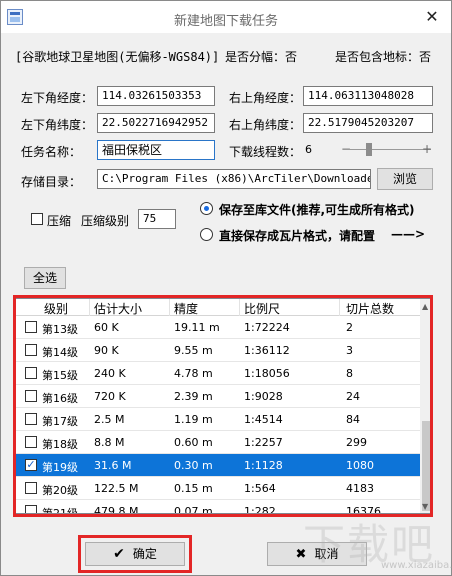 This screenshot has width=452, height=576. Describe the element at coordinates (206, 208) in the screenshot. I see `save-library-radio` at that location.